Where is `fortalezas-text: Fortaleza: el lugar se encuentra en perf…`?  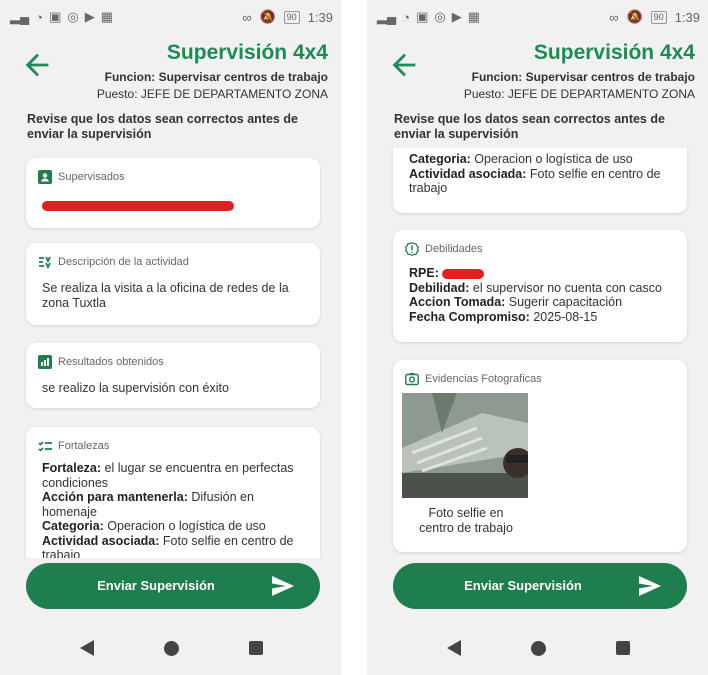 fortalezas-text: Fortaleza: el lugar se encuentra en perf… is located at coordinates (168, 509).